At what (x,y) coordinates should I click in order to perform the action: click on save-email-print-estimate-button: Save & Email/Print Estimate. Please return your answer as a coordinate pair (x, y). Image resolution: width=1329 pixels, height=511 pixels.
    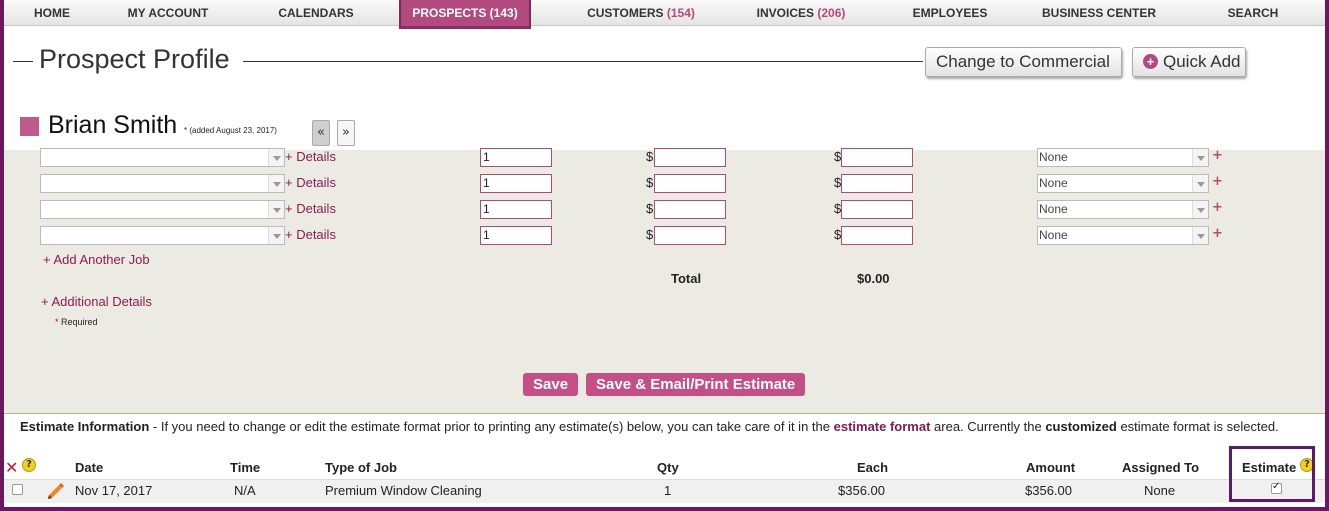
    Looking at the image, I should click on (696, 384).